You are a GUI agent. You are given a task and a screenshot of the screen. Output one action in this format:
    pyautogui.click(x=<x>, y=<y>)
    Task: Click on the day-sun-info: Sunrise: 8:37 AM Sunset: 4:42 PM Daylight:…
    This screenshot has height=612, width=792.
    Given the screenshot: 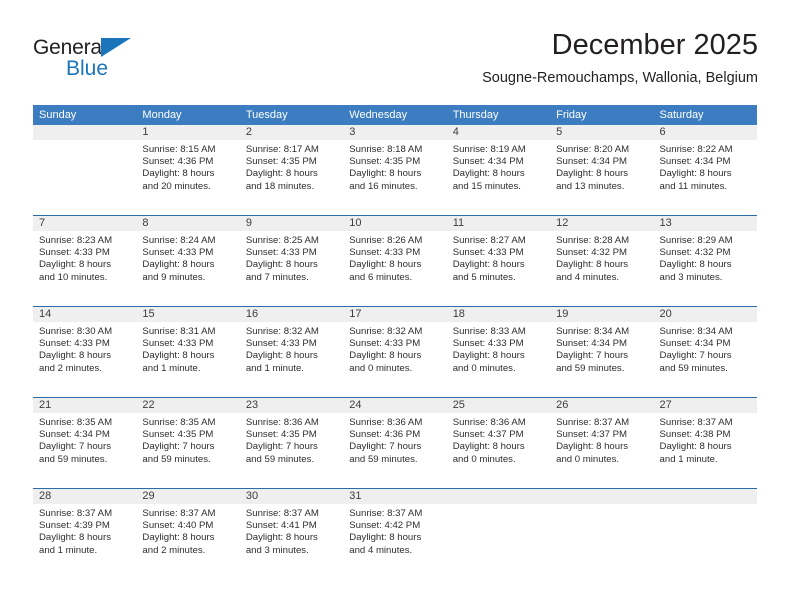 What is the action you would take?
    pyautogui.click(x=396, y=532)
    